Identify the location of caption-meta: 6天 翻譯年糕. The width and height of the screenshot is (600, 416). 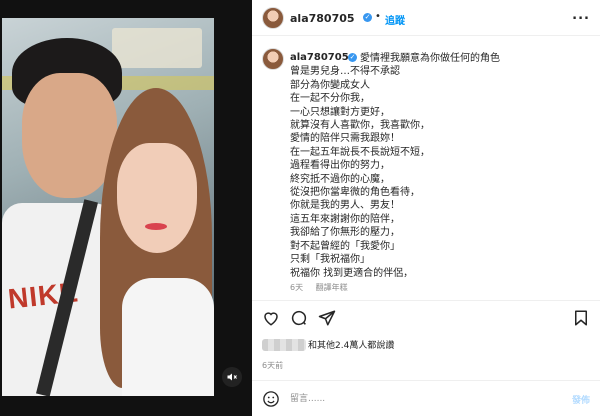
(324, 287).